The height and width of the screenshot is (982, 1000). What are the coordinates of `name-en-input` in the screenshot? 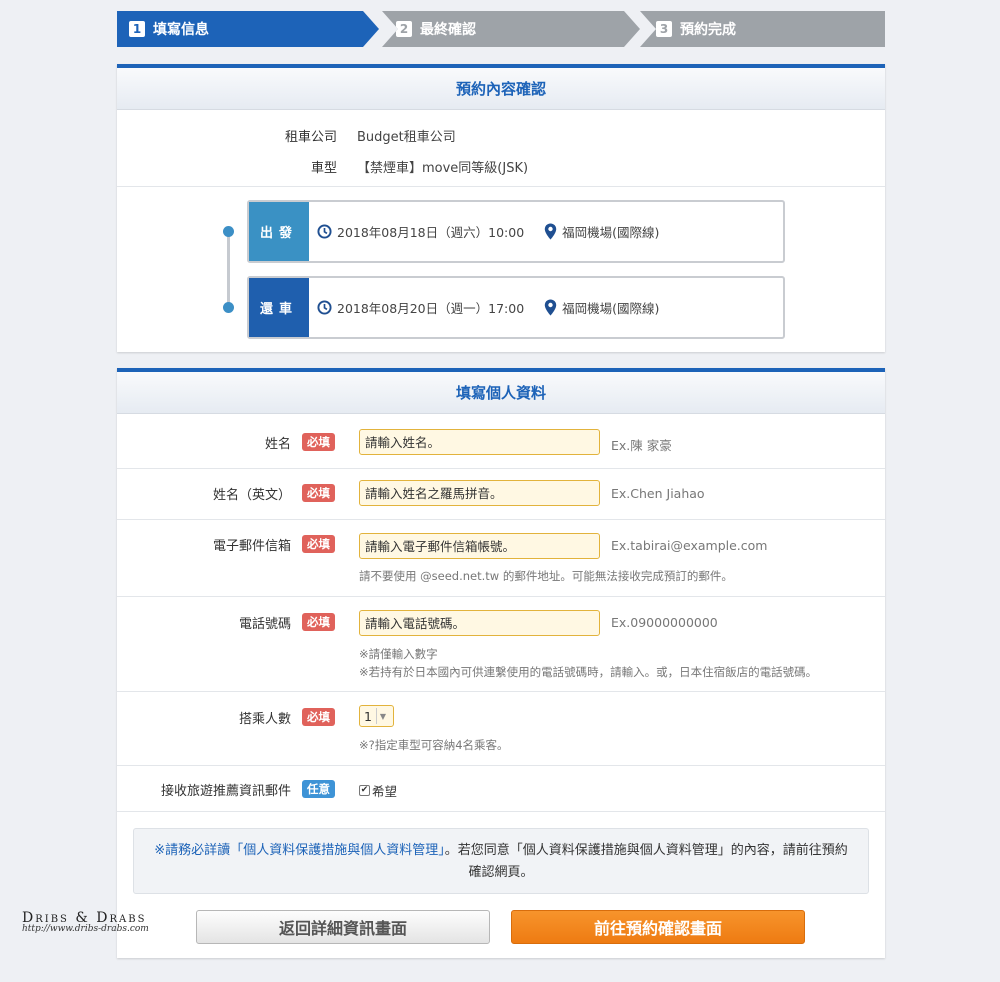 It's located at (479, 493).